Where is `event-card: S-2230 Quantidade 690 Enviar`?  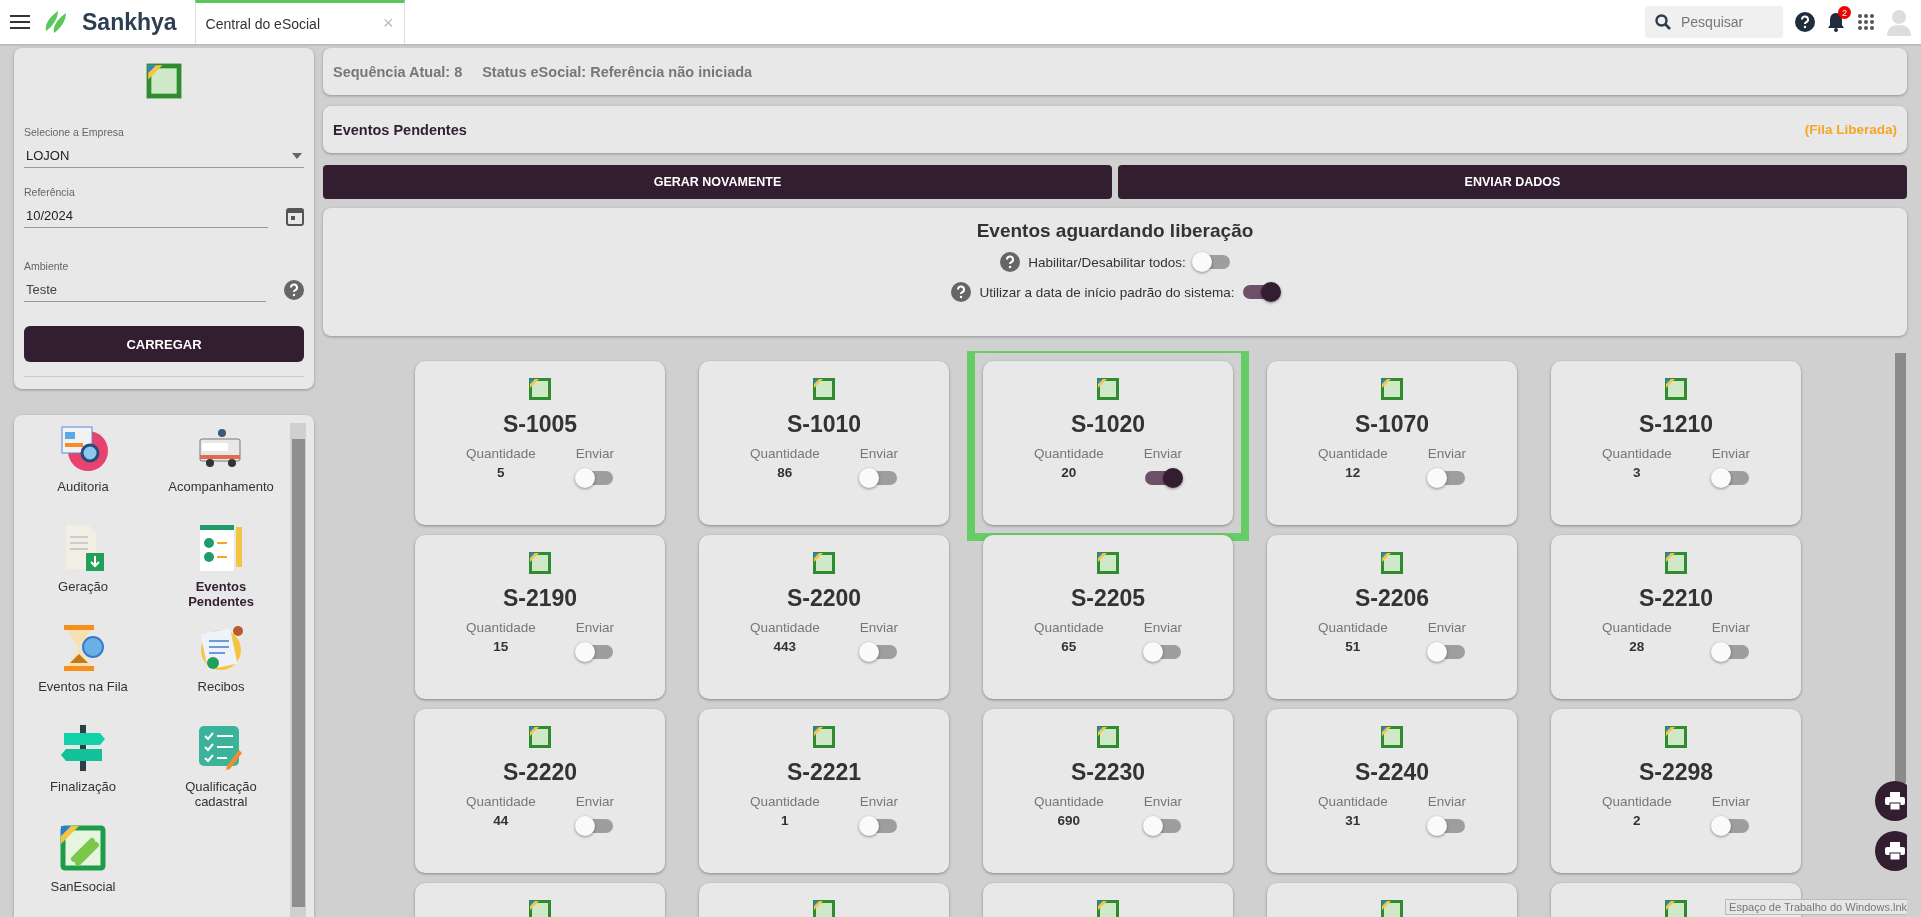 event-card: S-2230 Quantidade 690 Enviar is located at coordinates (1108, 791).